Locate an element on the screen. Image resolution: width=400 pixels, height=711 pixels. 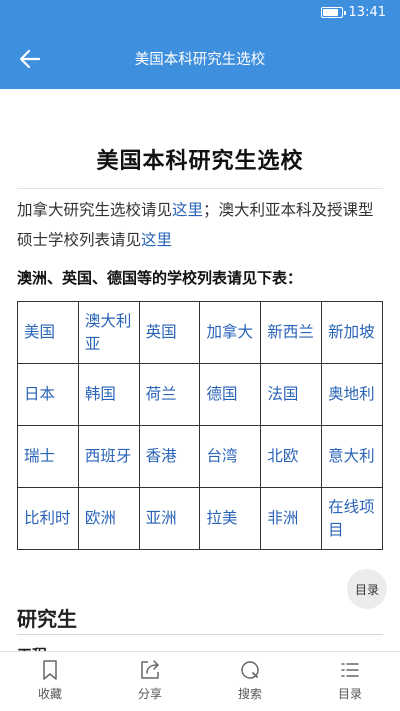
section-divider is located at coordinates (200, 634).